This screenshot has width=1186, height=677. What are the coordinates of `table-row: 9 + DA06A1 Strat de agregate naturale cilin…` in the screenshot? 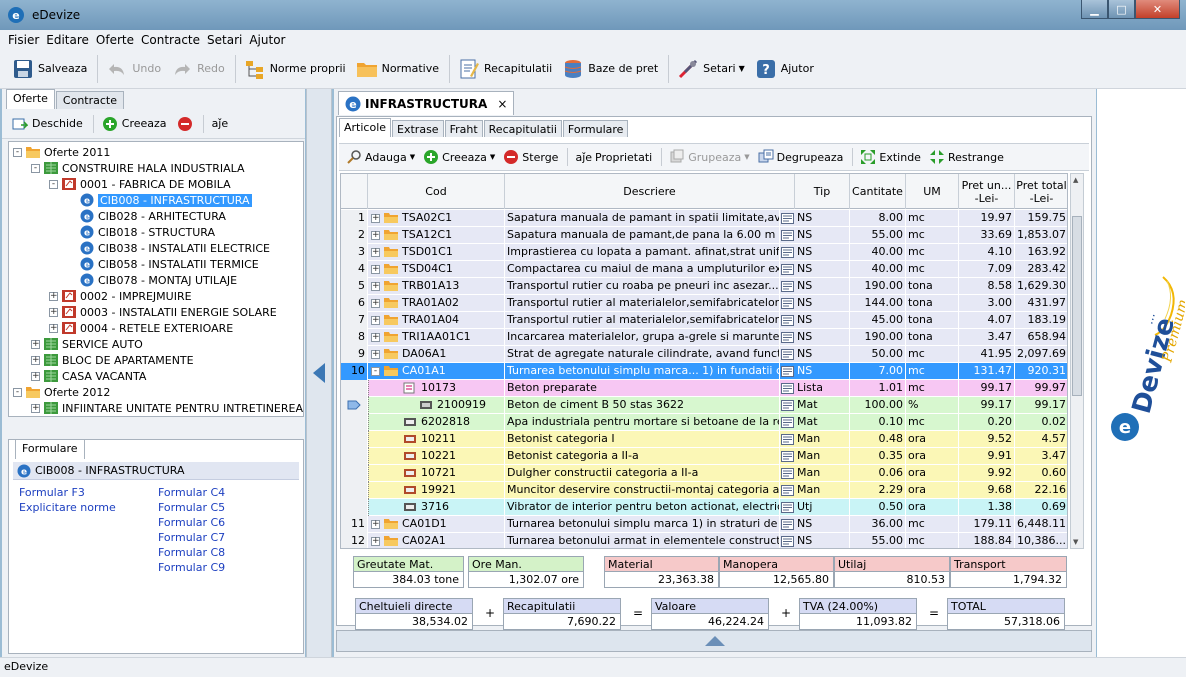 It's located at (704, 354).